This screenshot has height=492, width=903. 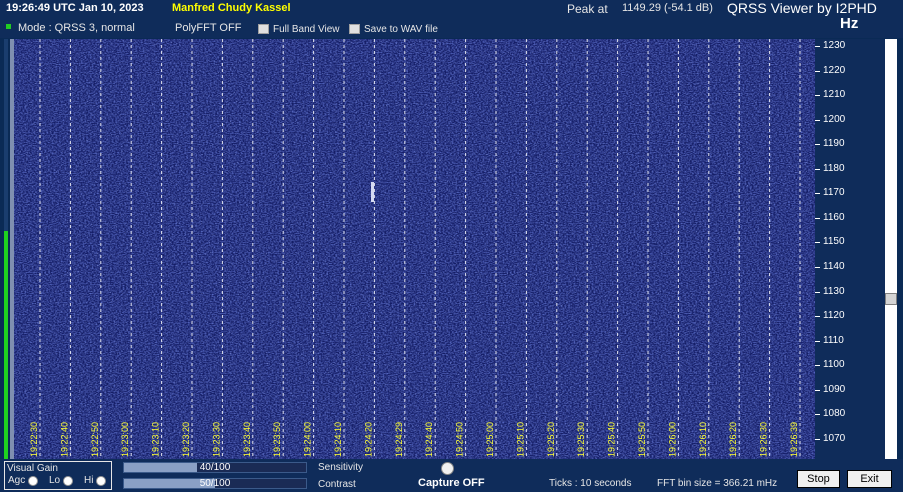 What do you see at coordinates (277, 439) in the screenshot?
I see `time-label: 19:23:50` at bounding box center [277, 439].